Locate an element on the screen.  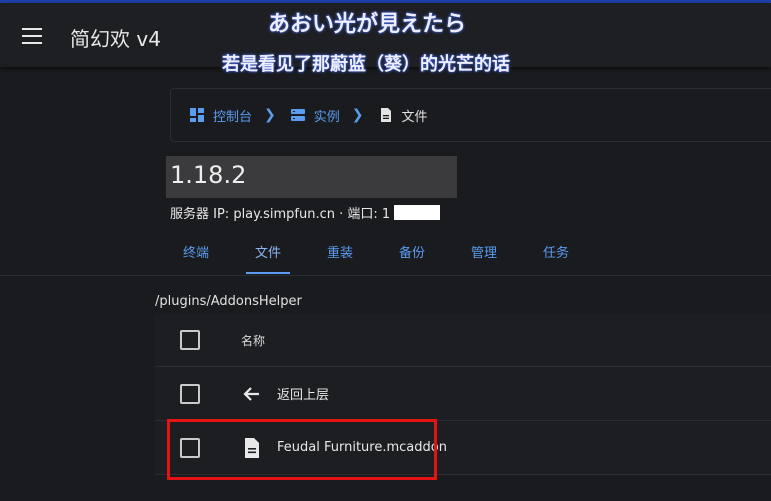
arrow-left-icon is located at coordinates (251, 393).